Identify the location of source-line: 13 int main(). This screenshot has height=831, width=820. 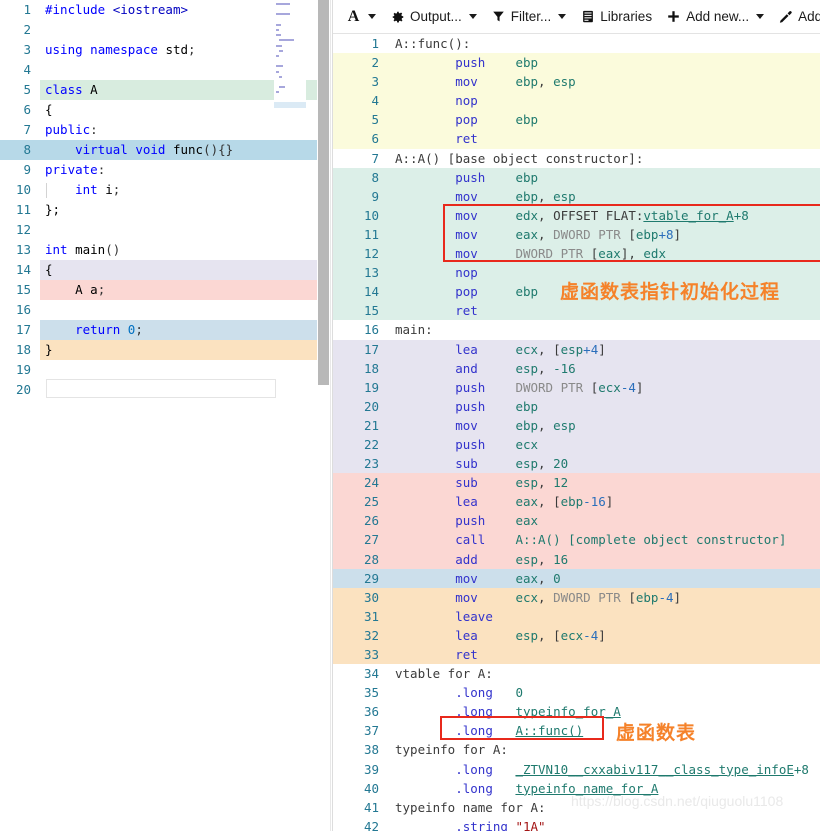
(165, 250).